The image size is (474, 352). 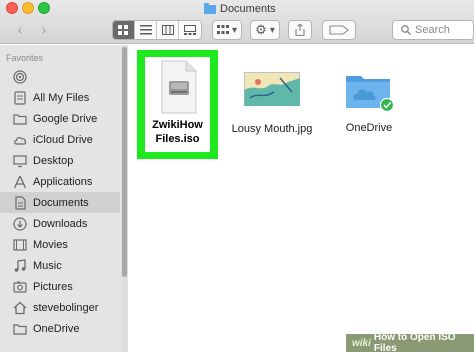 I want to click on window-title: Documents, so click(x=240, y=8).